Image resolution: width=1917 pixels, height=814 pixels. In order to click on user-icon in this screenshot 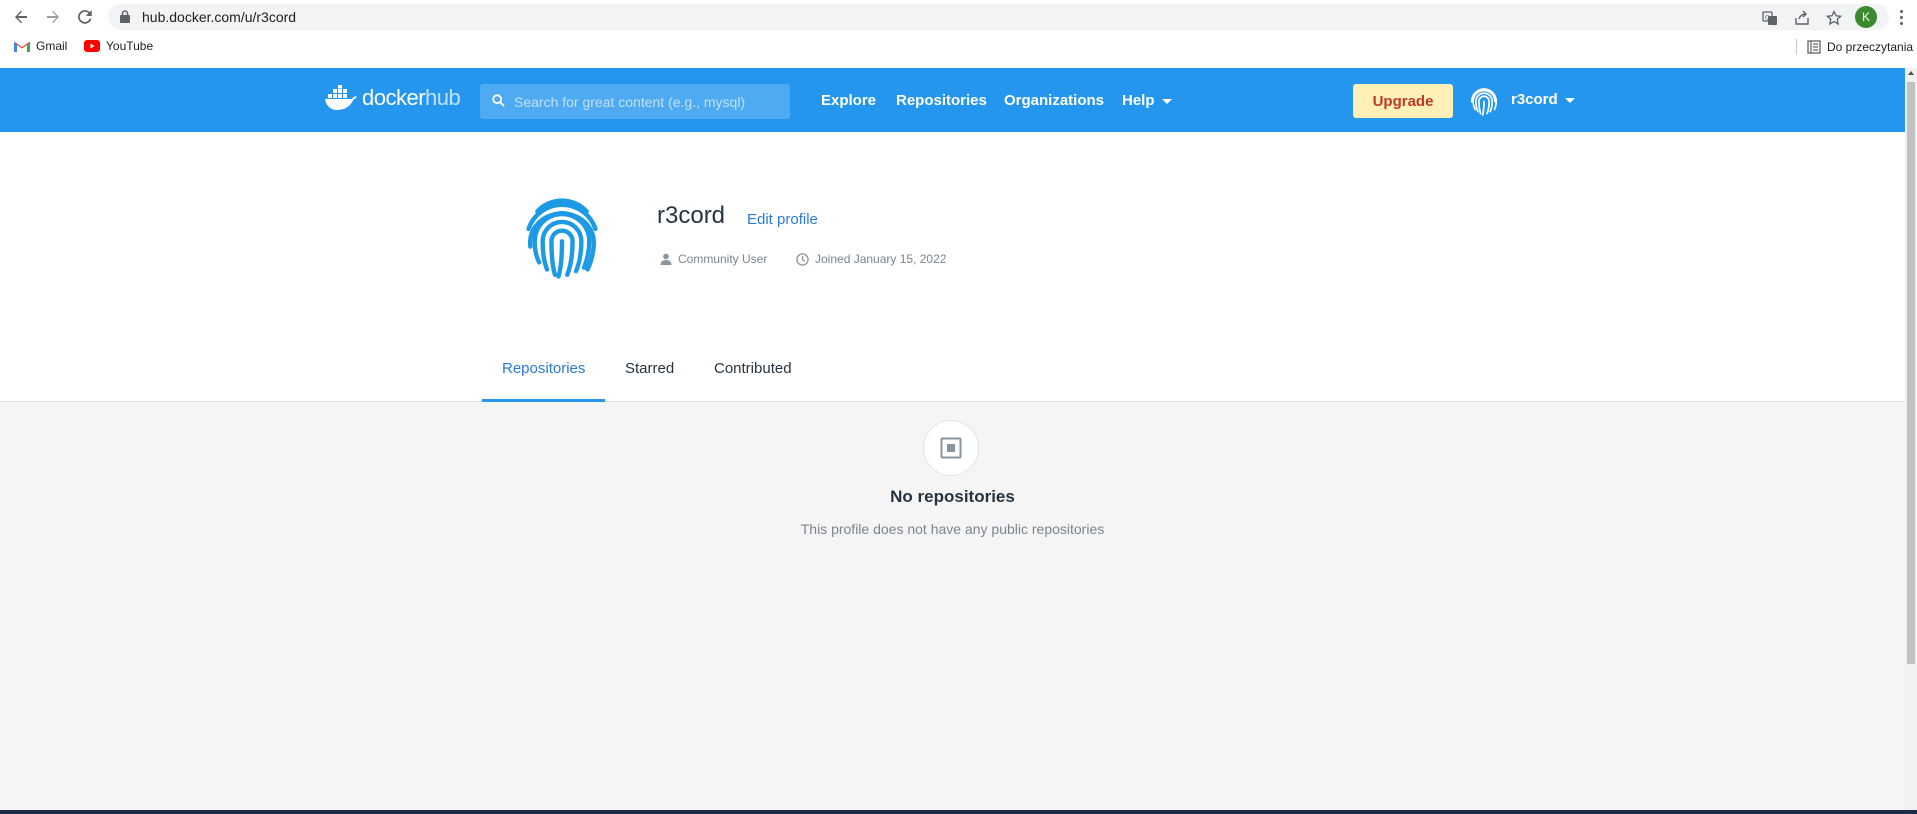, I will do `click(666, 259)`.